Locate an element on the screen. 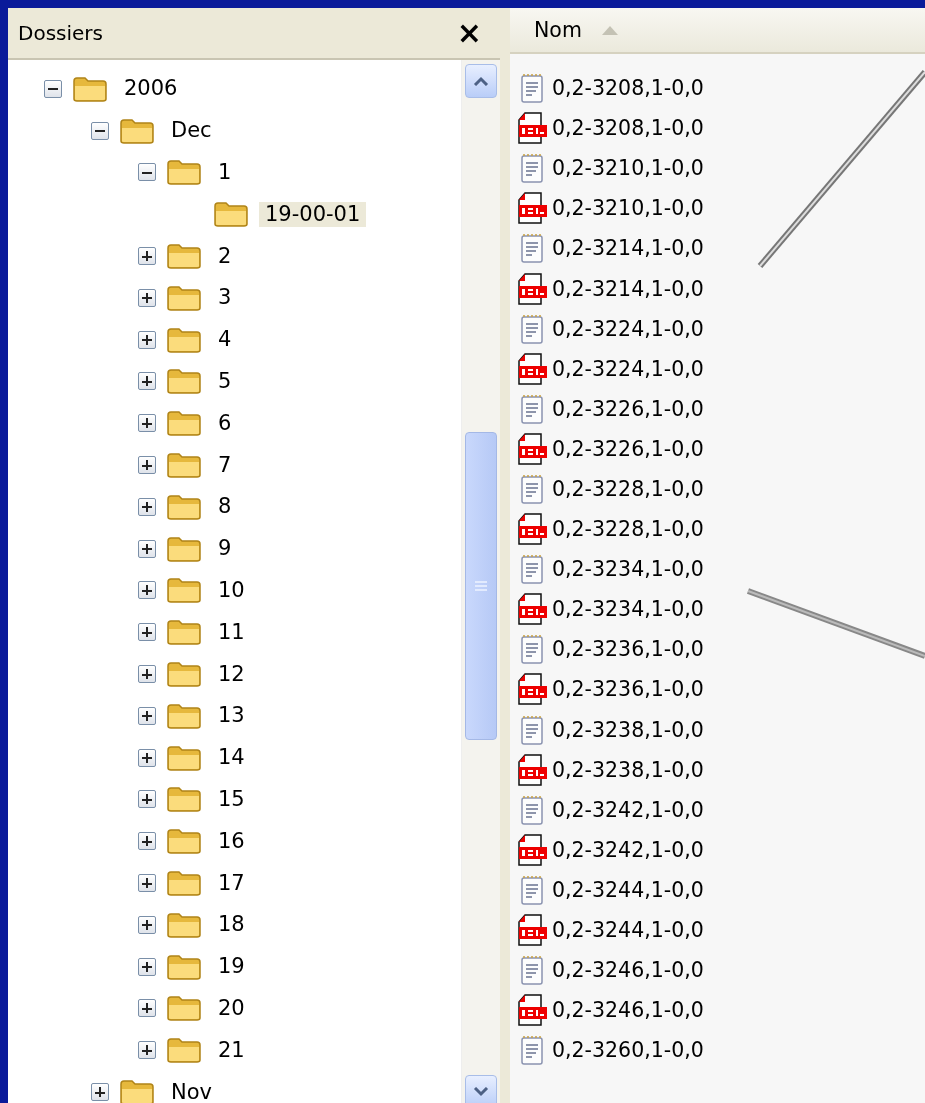 This screenshot has height=1103, width=925. folder-item: 10 is located at coordinates (231, 590).